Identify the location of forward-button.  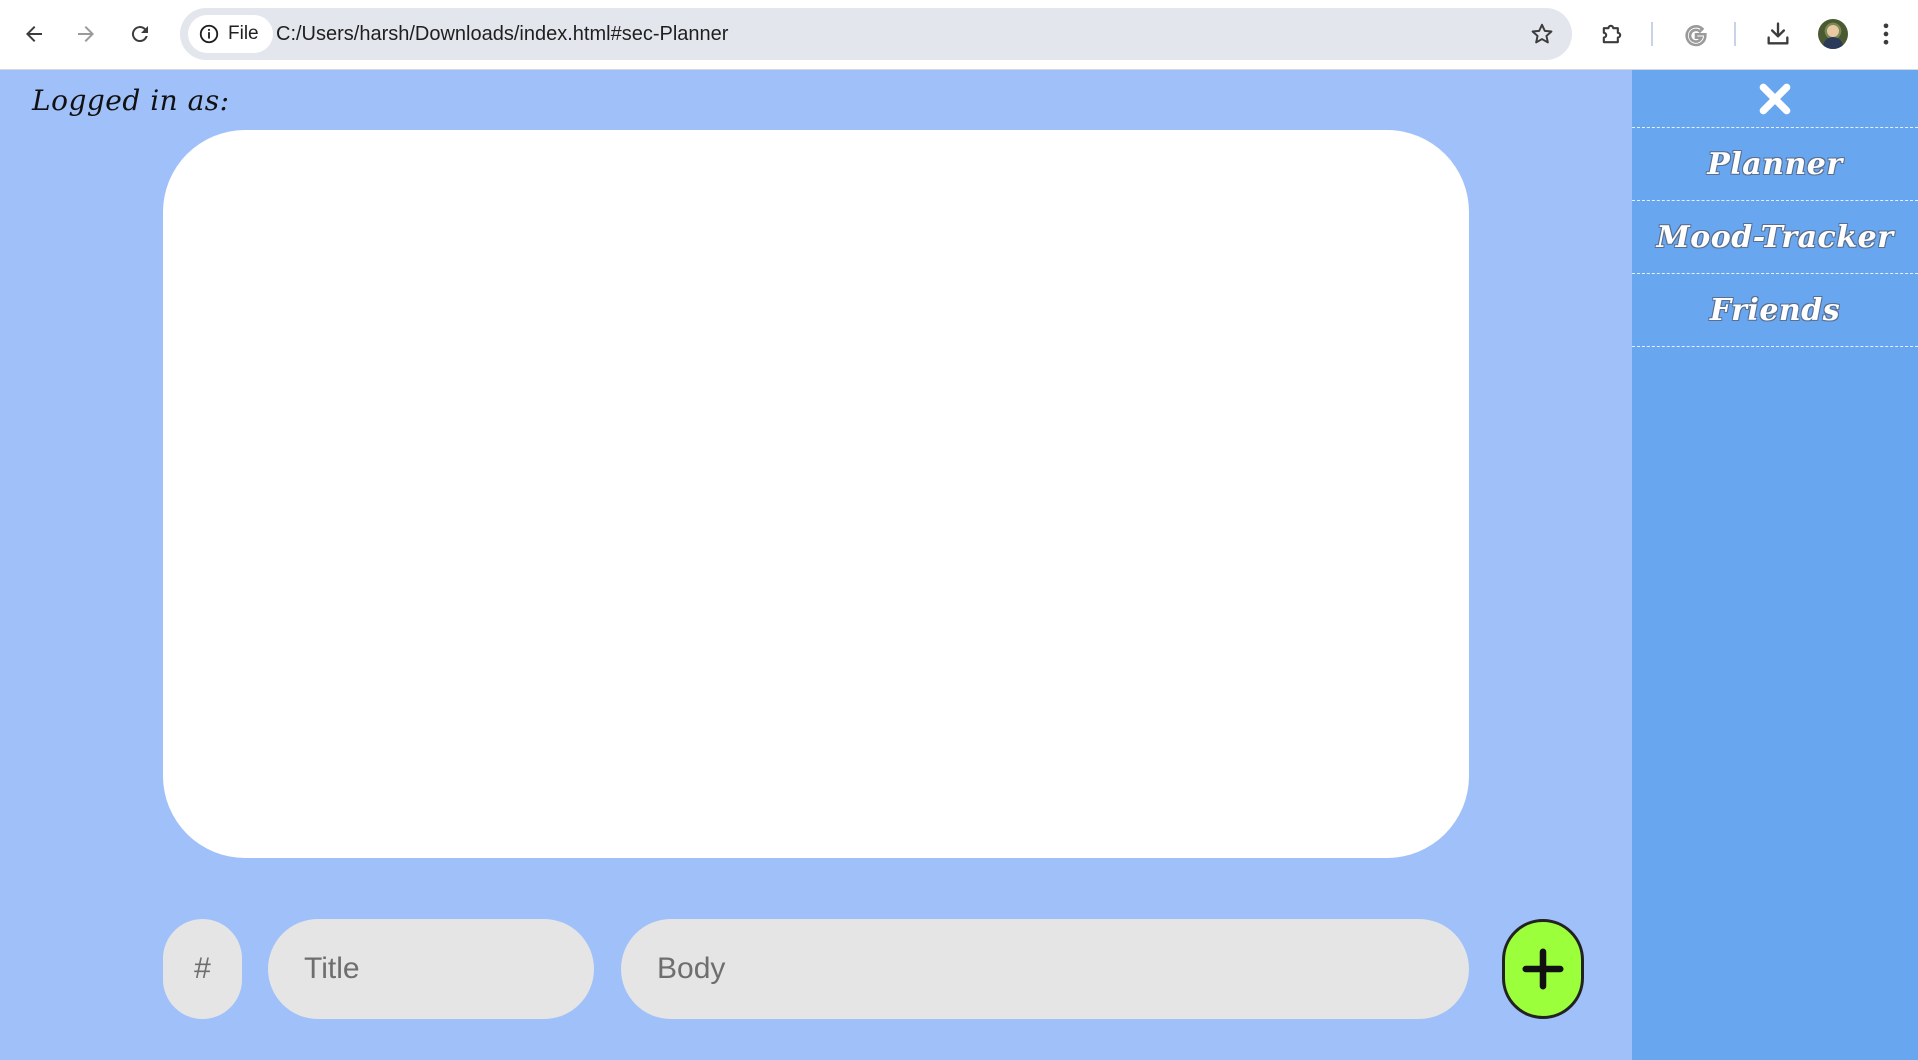
(86, 34).